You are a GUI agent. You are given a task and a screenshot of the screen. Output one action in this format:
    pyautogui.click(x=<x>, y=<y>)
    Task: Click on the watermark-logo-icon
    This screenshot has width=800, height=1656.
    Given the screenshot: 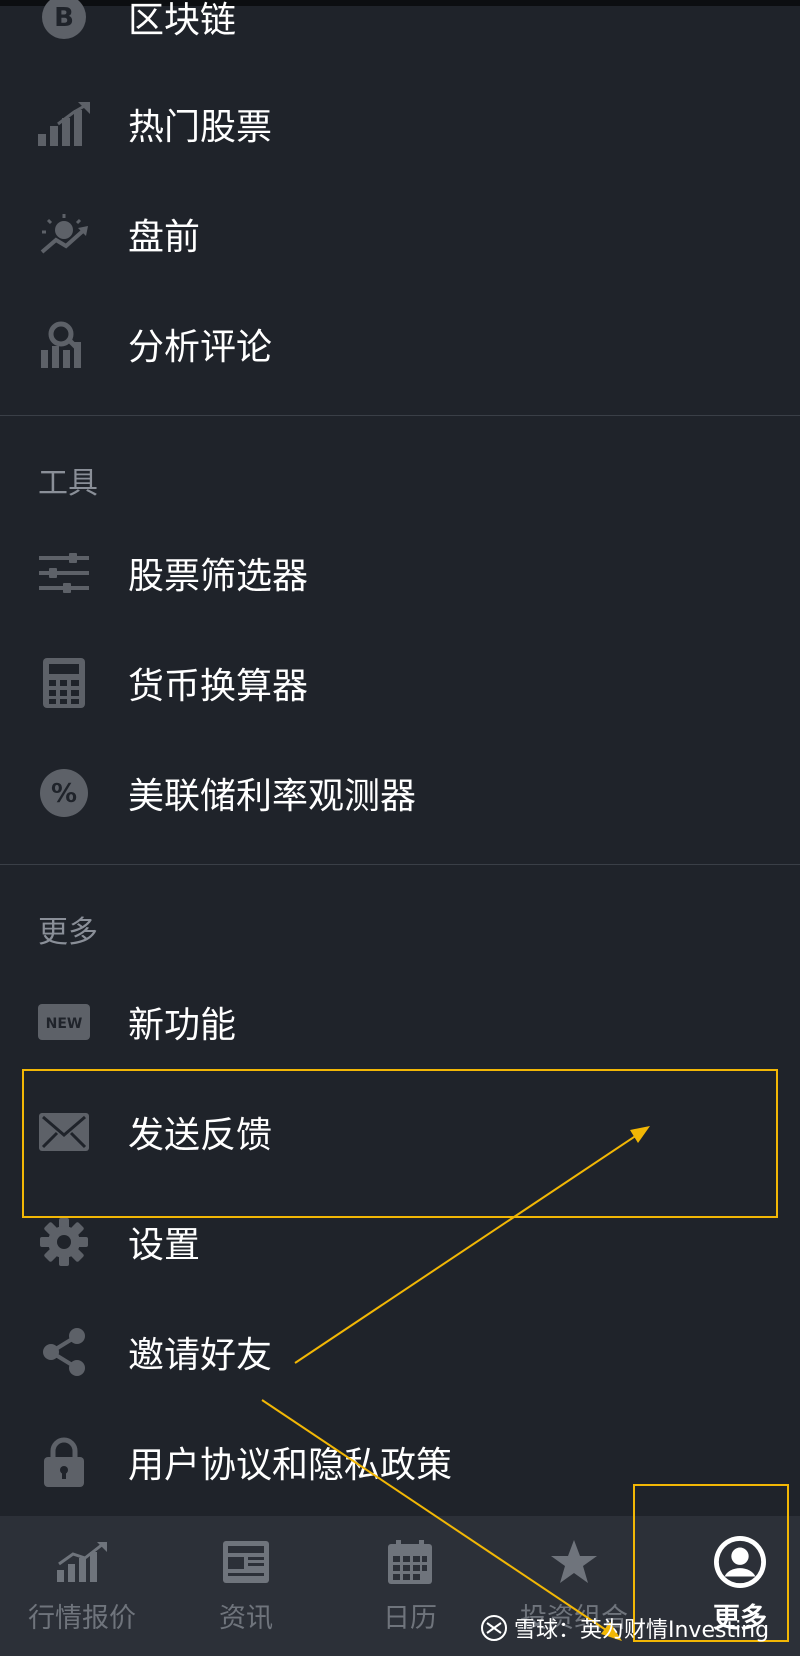 What is the action you would take?
    pyautogui.click(x=494, y=1628)
    